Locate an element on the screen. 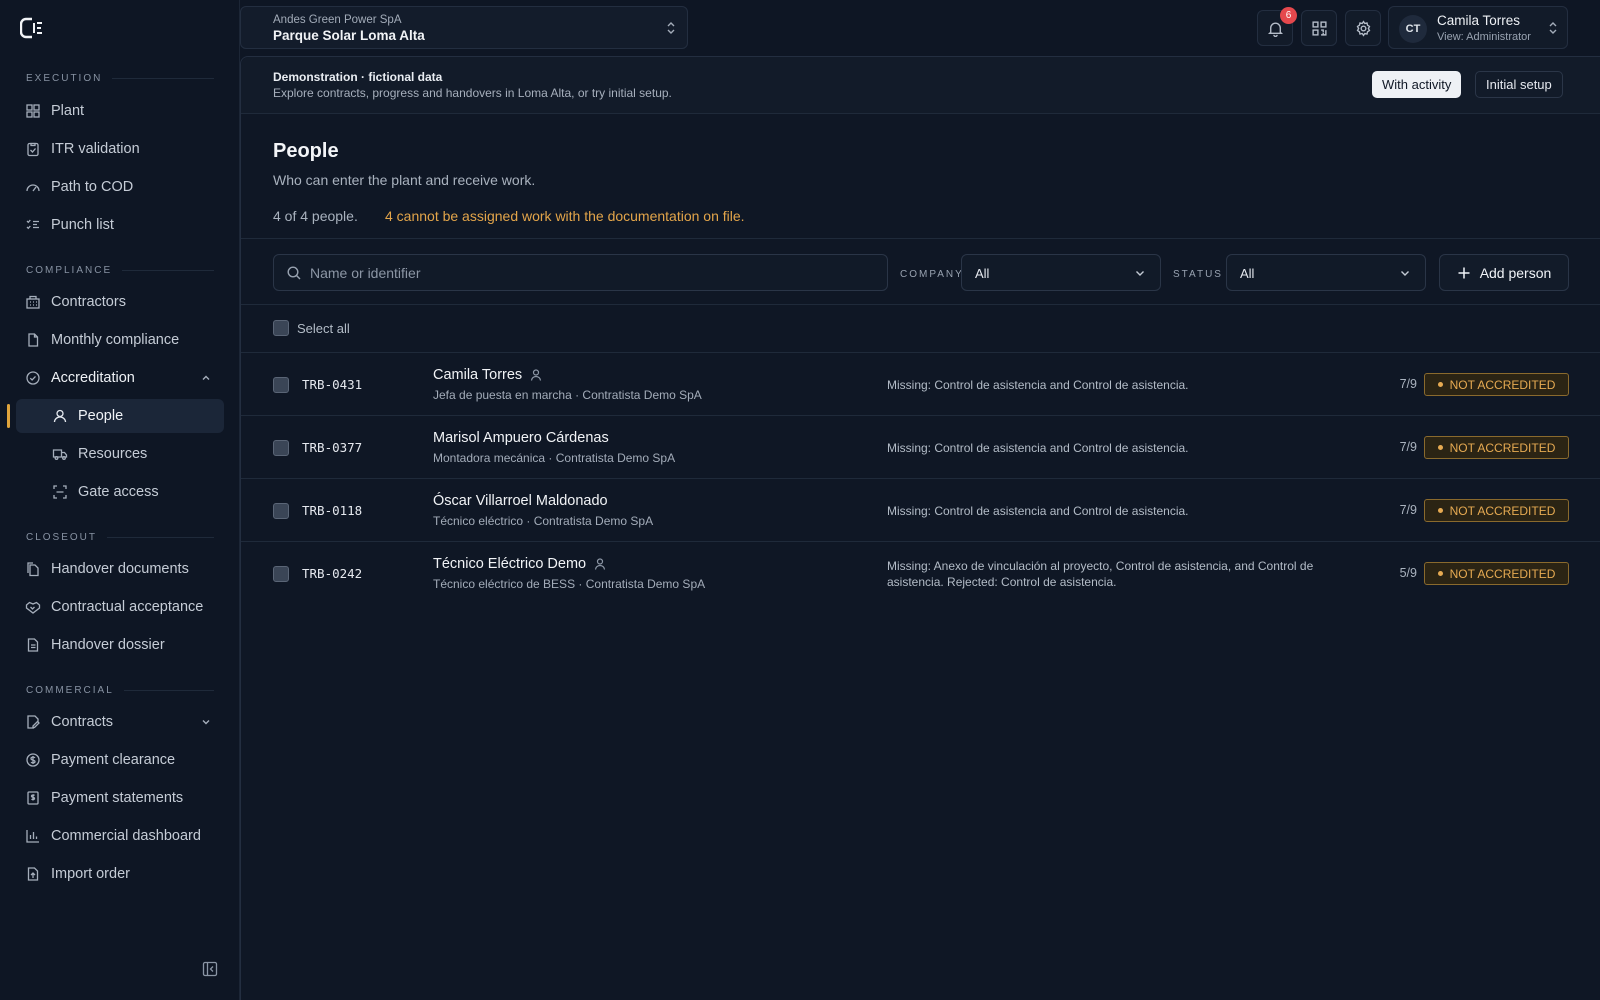 Image resolution: width=1600 pixels, height=1000 pixels. section-label-compliance: COMPLIANCE is located at coordinates (120, 270).